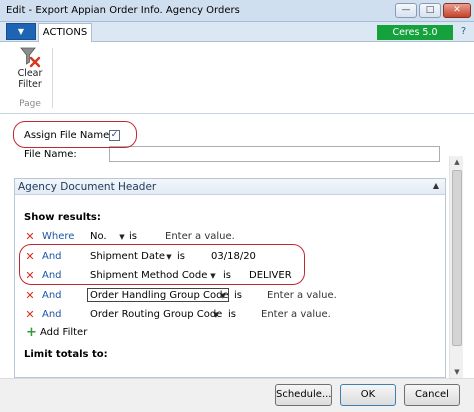 Image resolution: width=474 pixels, height=412 pixels. Describe the element at coordinates (432, 395) in the screenshot. I see `cancel-button: Cancel` at that location.